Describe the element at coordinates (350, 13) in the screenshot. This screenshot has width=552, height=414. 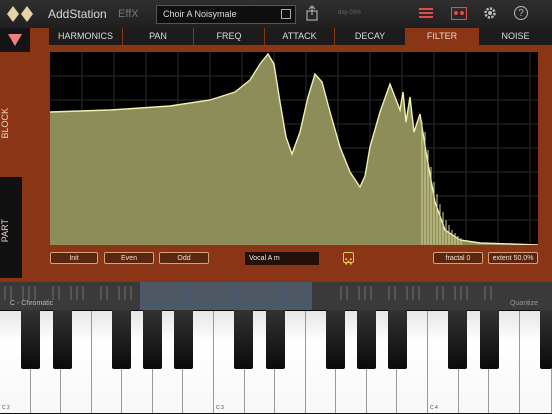
I see `dsp-meter-text: dsp 03%` at that location.